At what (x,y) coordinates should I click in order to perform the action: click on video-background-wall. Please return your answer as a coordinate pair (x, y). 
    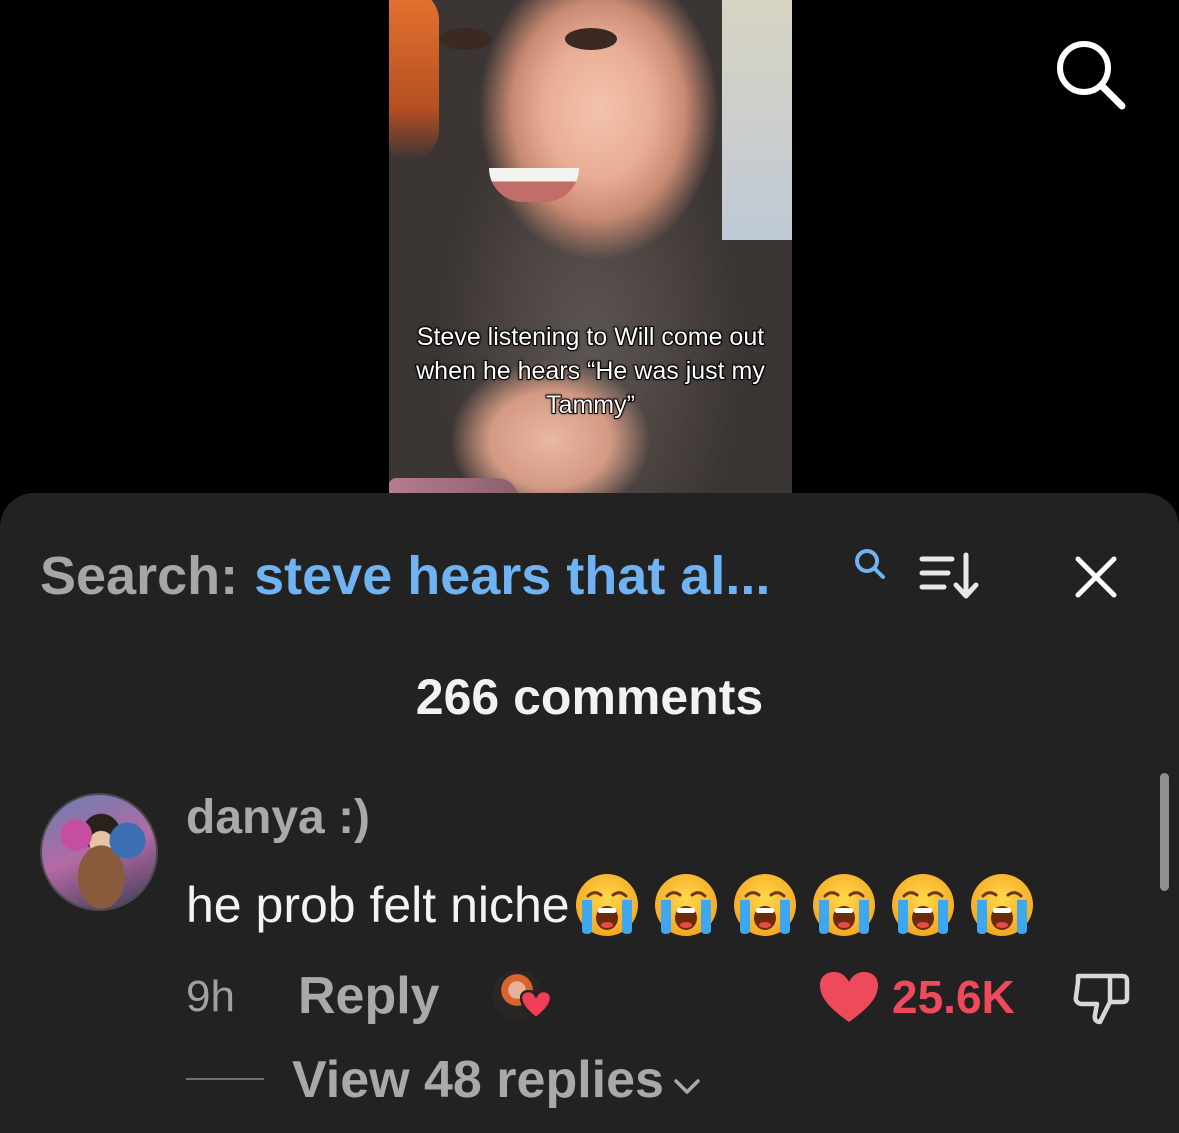
    Looking at the image, I should click on (757, 120).